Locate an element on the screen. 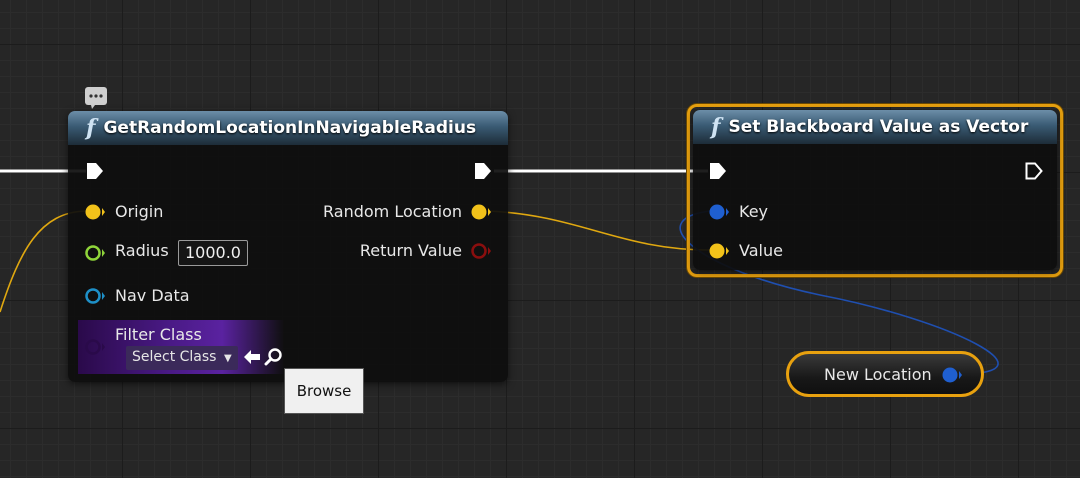 The width and height of the screenshot is (1080, 478). speech-bubble-icon is located at coordinates (96, 98).